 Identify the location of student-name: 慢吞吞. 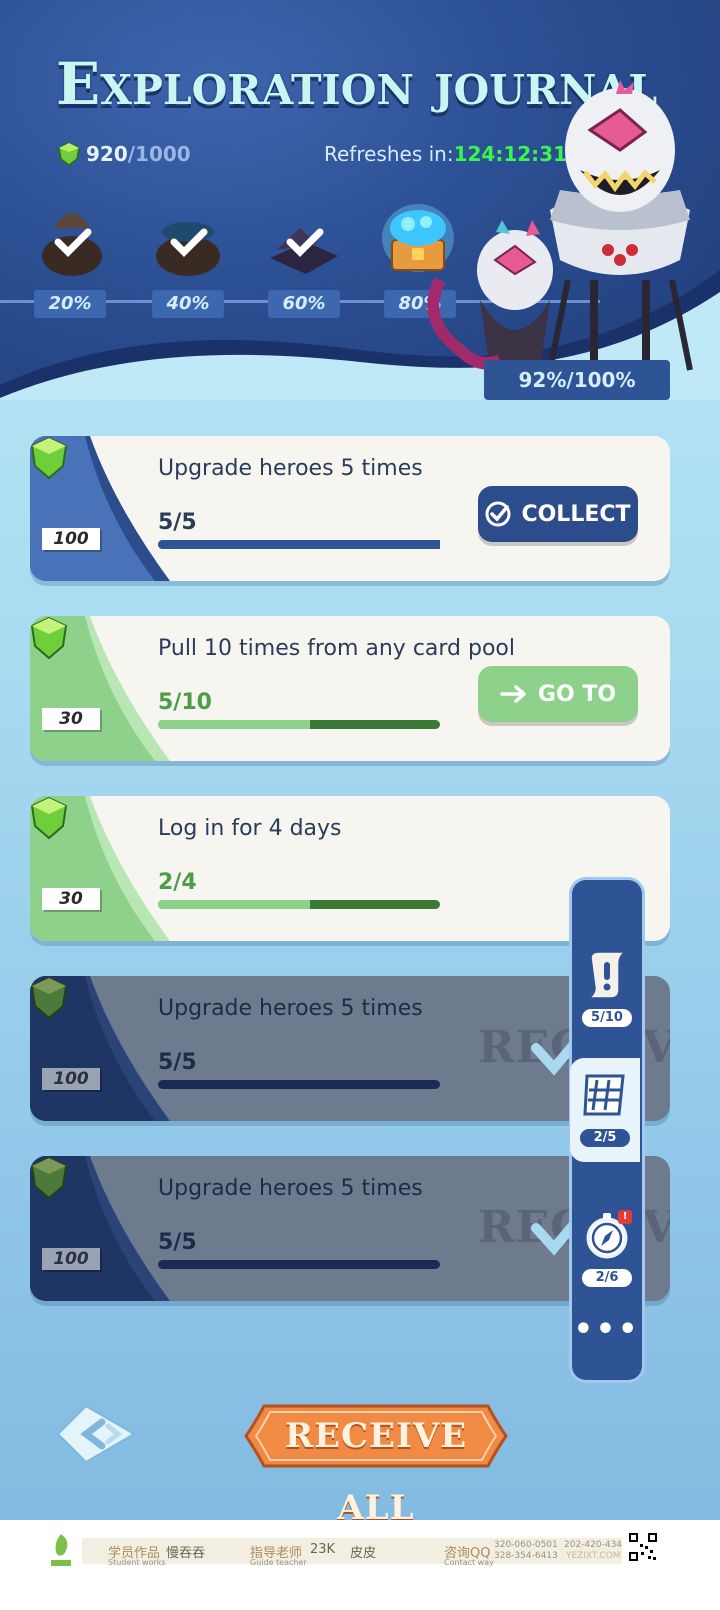
(186, 1553).